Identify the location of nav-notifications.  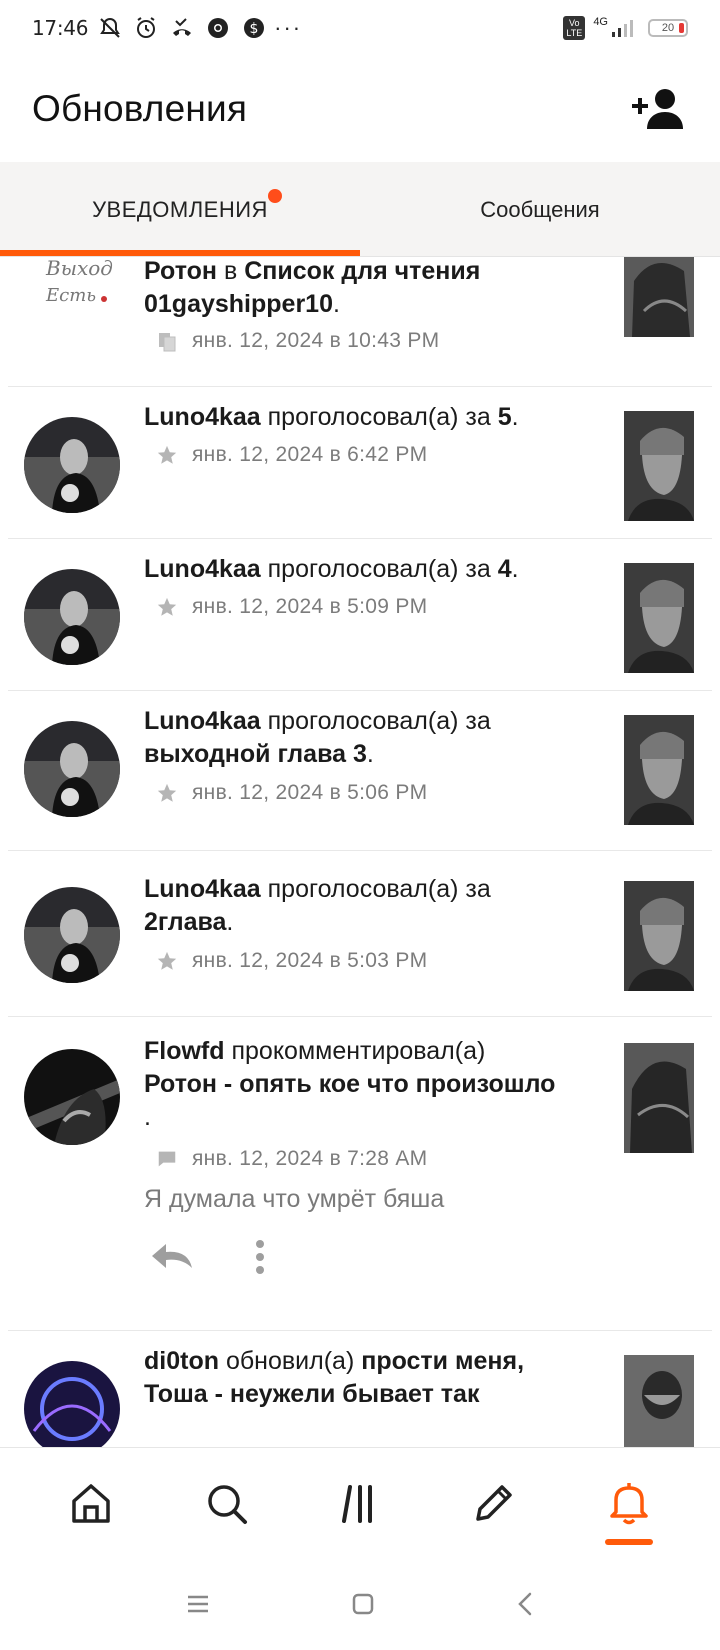
(629, 1504).